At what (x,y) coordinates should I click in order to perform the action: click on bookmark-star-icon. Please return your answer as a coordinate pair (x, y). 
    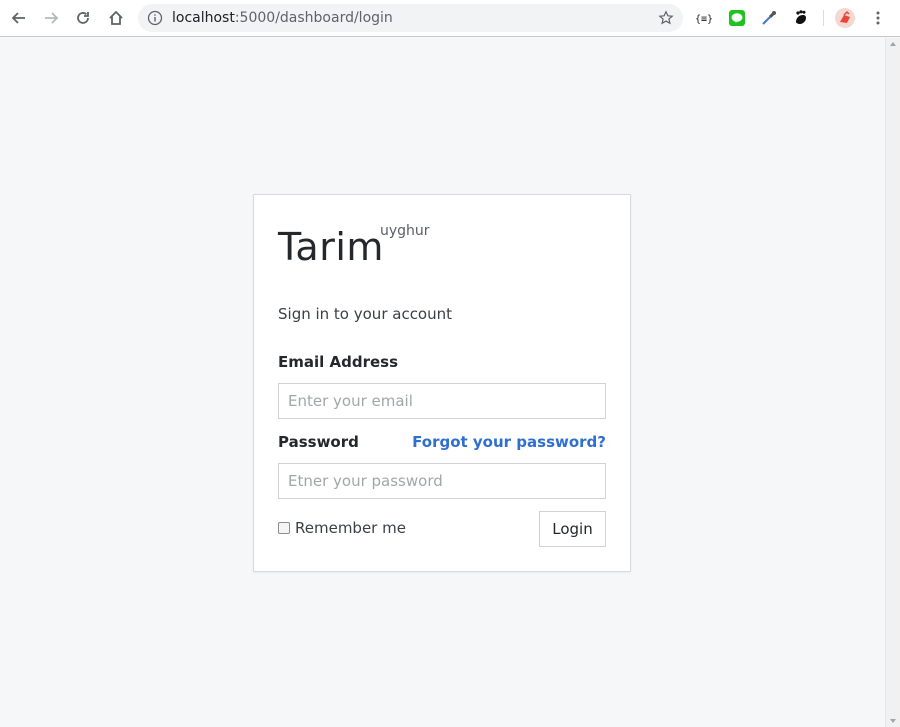
    Looking at the image, I should click on (666, 18).